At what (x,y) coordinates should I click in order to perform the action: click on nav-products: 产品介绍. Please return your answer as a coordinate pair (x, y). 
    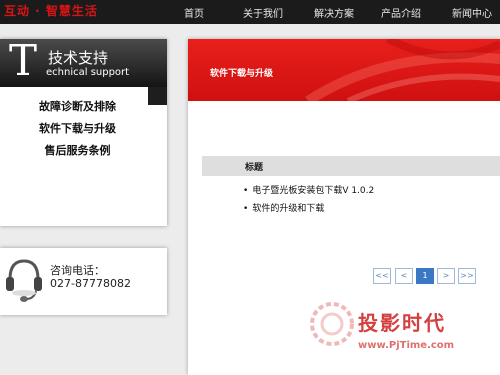
    Looking at the image, I should click on (401, 12).